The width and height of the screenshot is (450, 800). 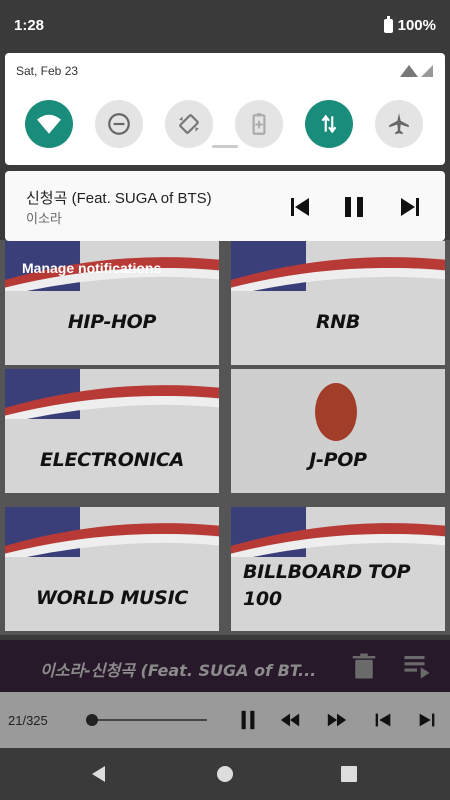 I want to click on mobile-data-tile, so click(x=329, y=124).